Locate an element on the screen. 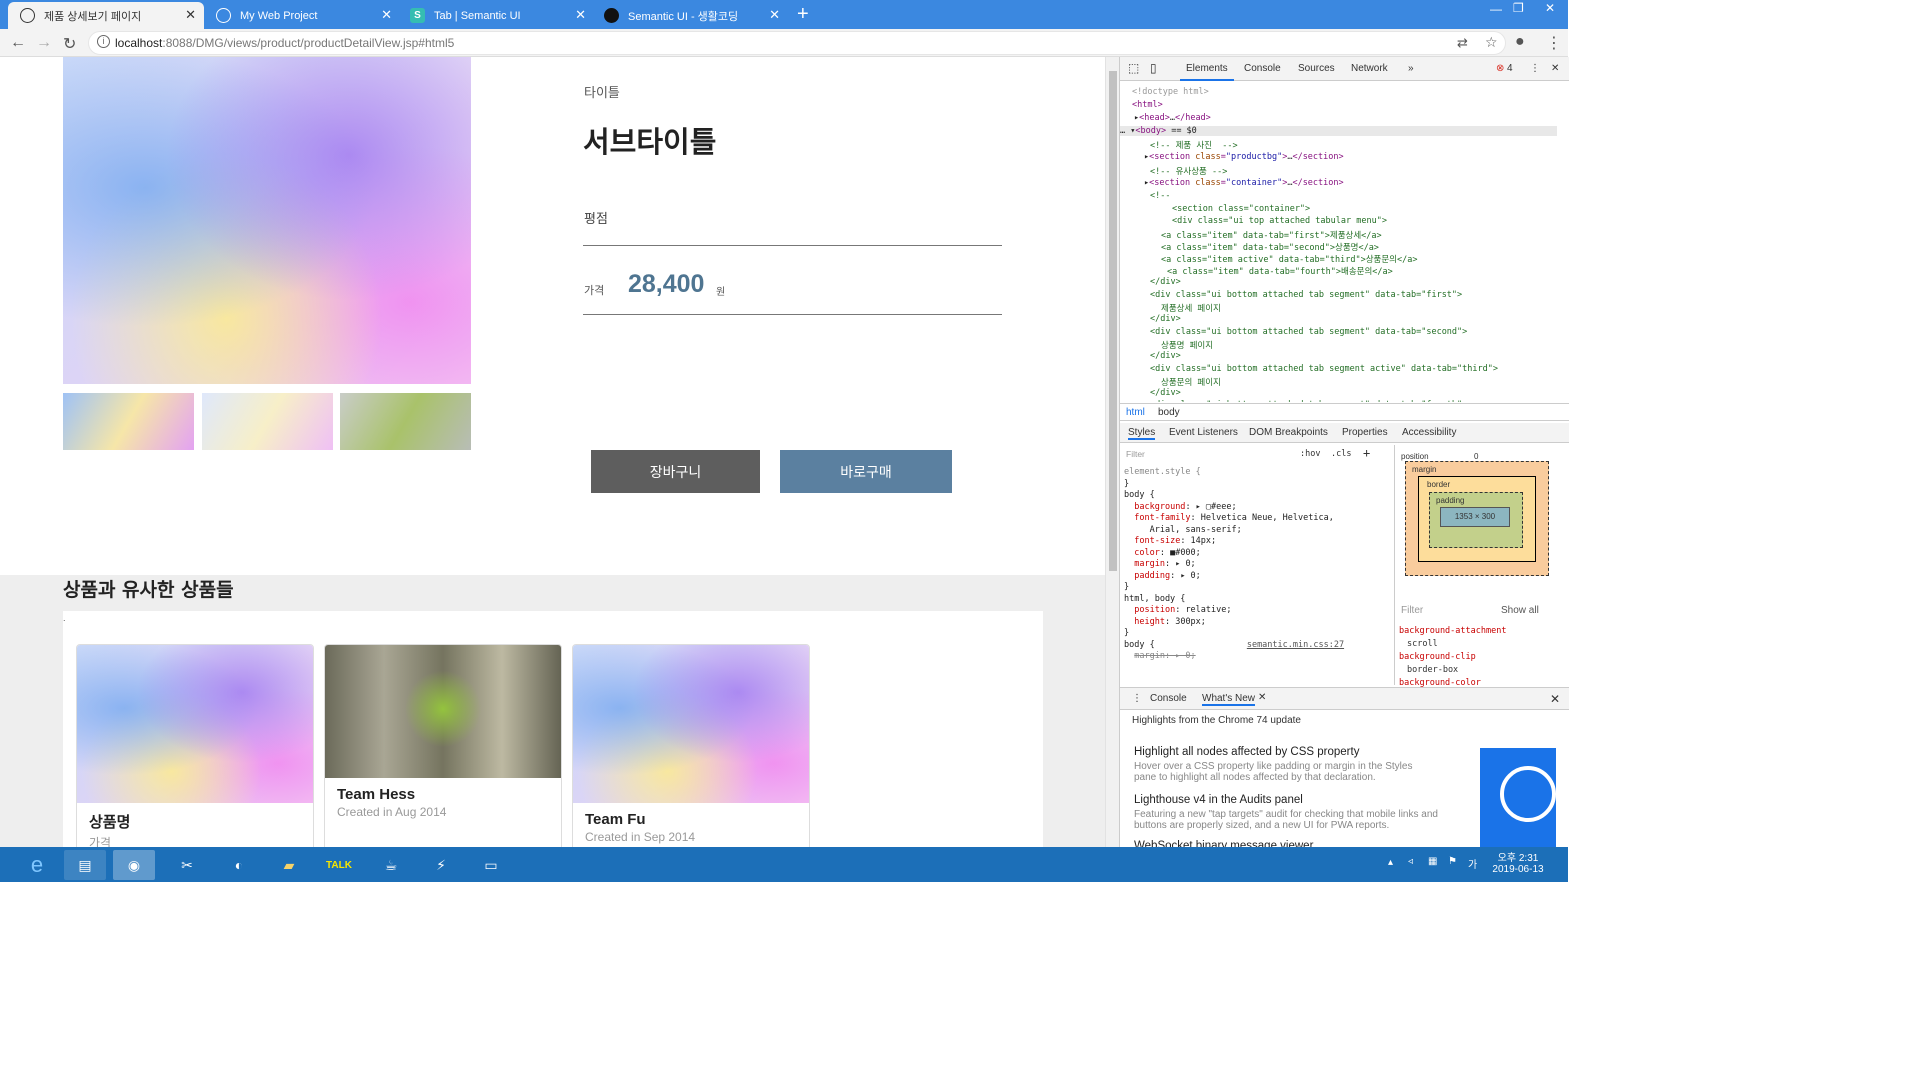 This screenshot has height=1080, width=1920. tray-clock: 오후 2:31 2019-06-13 is located at coordinates (1518, 862).